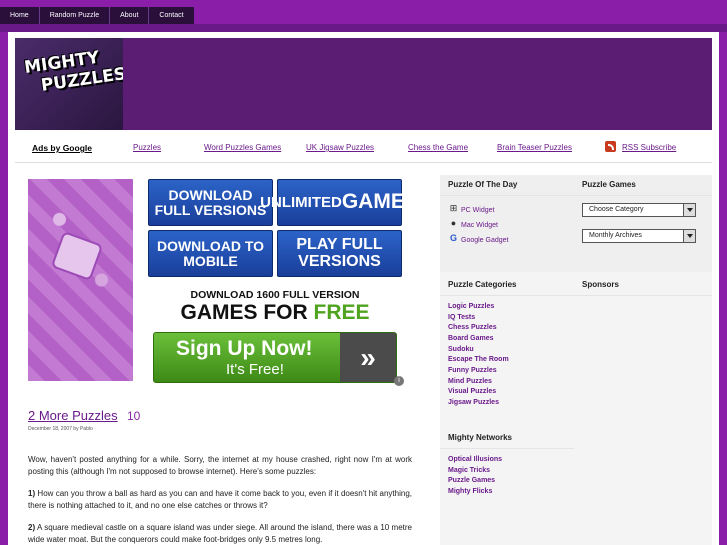  Describe the element at coordinates (473, 402) in the screenshot. I see `category-link: Jigsaw Puzzles` at that location.